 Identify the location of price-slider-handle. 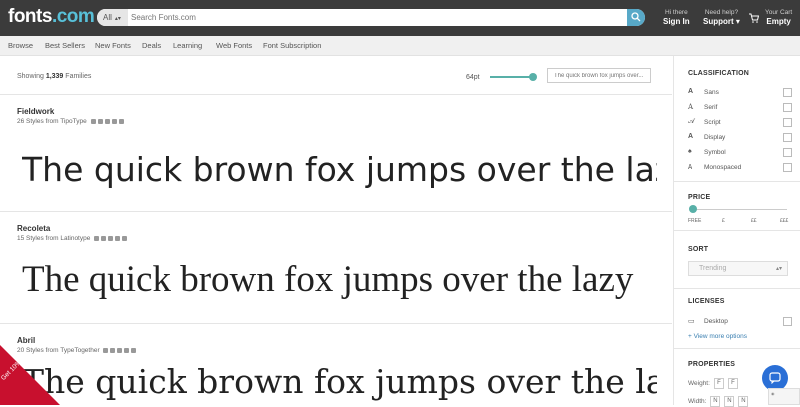
(693, 209).